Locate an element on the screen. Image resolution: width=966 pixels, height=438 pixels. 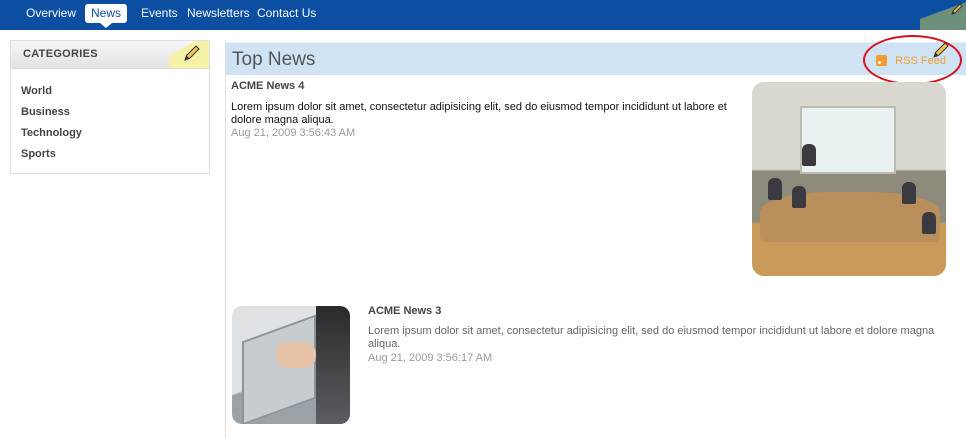
category-item-sports: Sports is located at coordinates (115, 157).